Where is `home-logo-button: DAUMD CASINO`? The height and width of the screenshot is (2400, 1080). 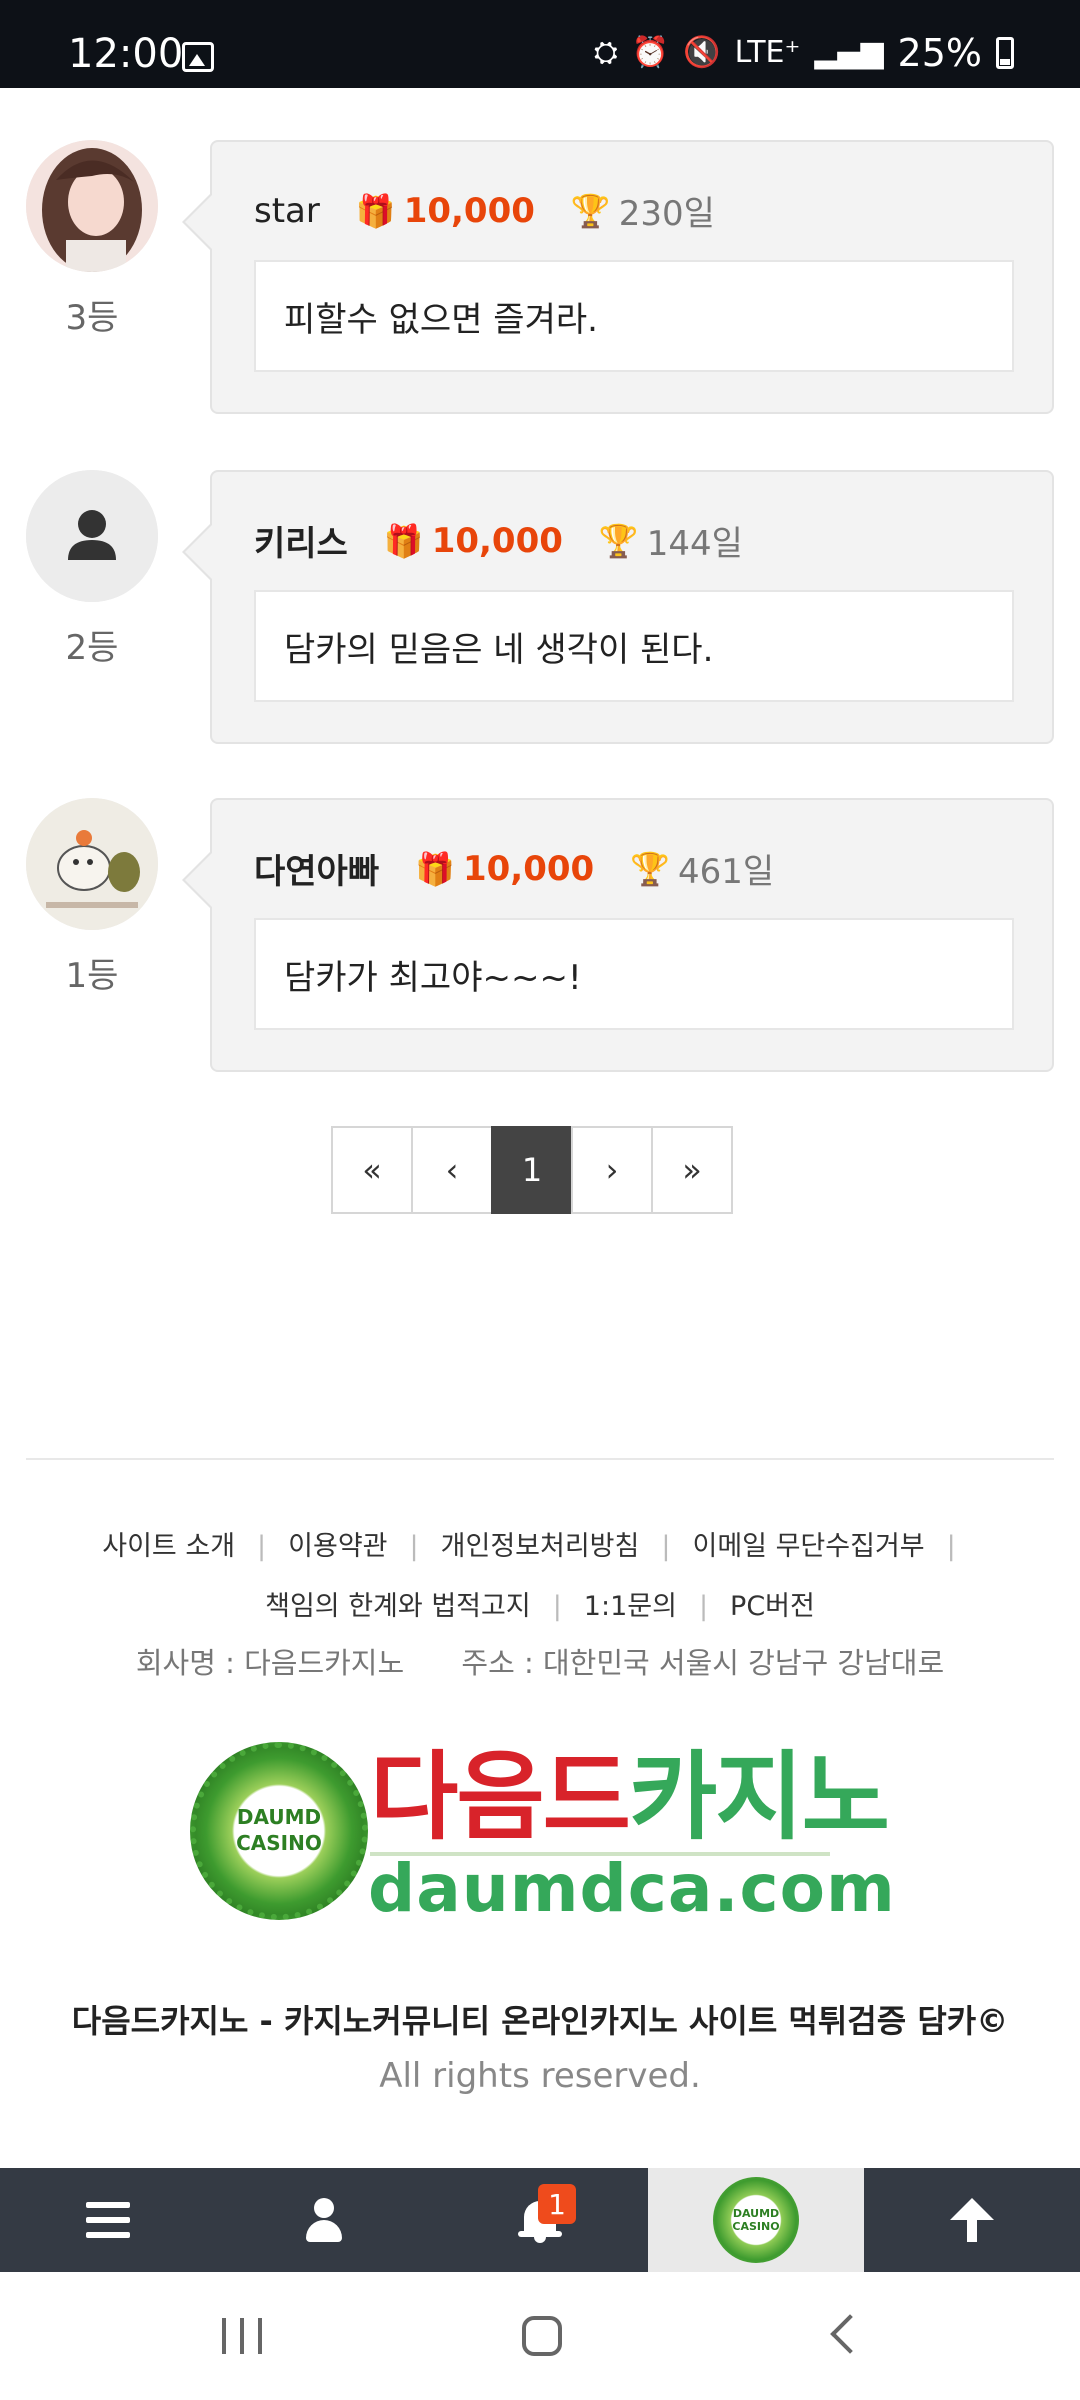 home-logo-button: DAUMD CASINO is located at coordinates (756, 2220).